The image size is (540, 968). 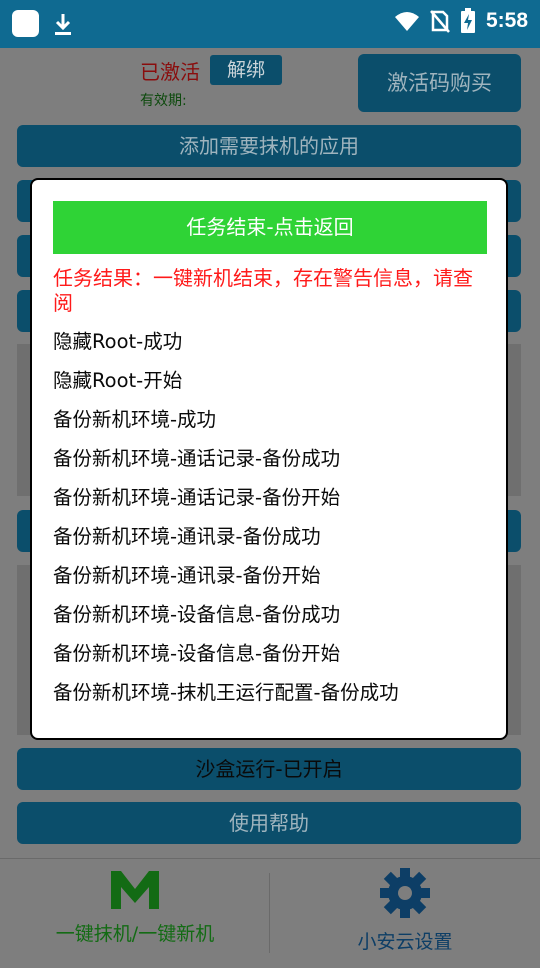 I want to click on unbind-button: 解绑, so click(x=246, y=70).